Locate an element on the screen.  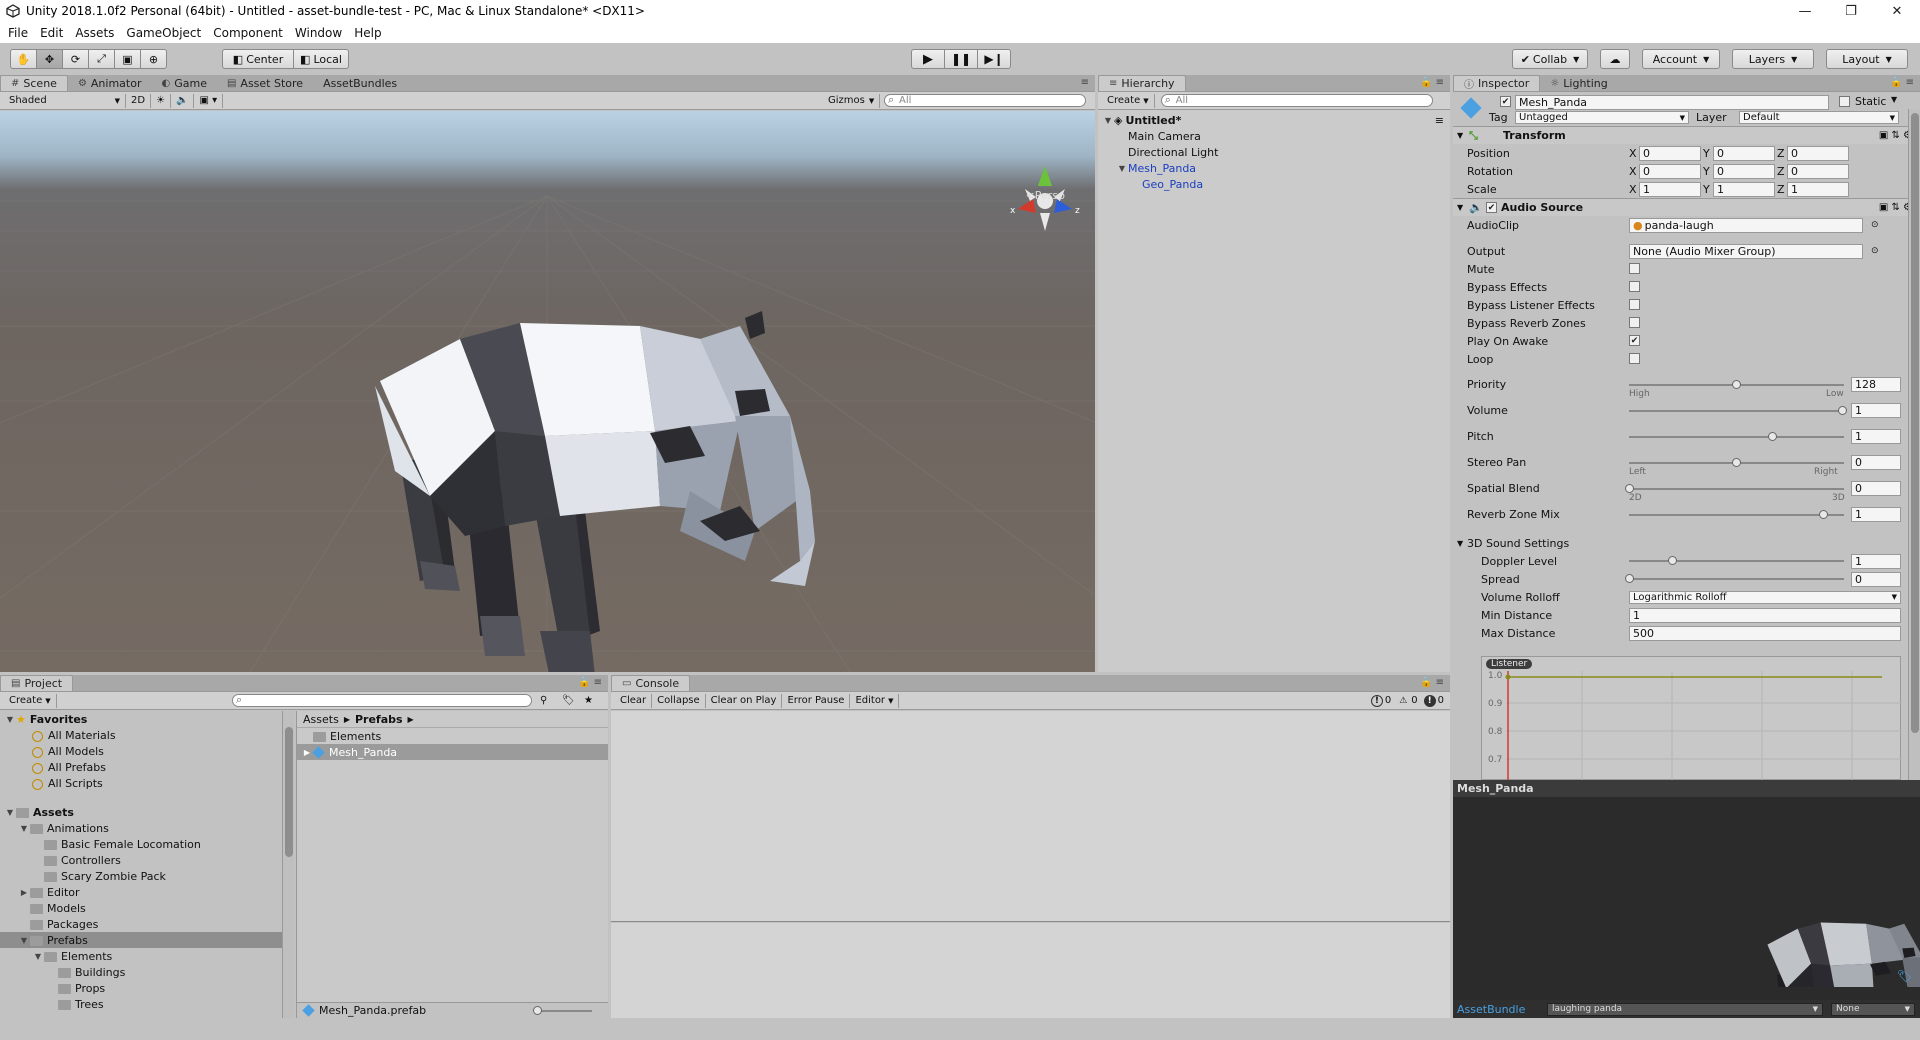
audio-enabled-checkbox: ✔ is located at coordinates (1491, 207).